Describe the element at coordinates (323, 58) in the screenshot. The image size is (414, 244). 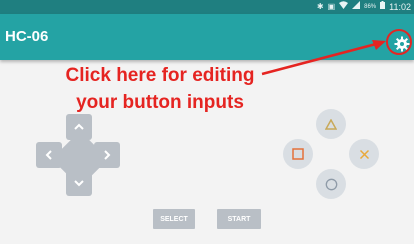
I see `annotation-arrow` at that location.